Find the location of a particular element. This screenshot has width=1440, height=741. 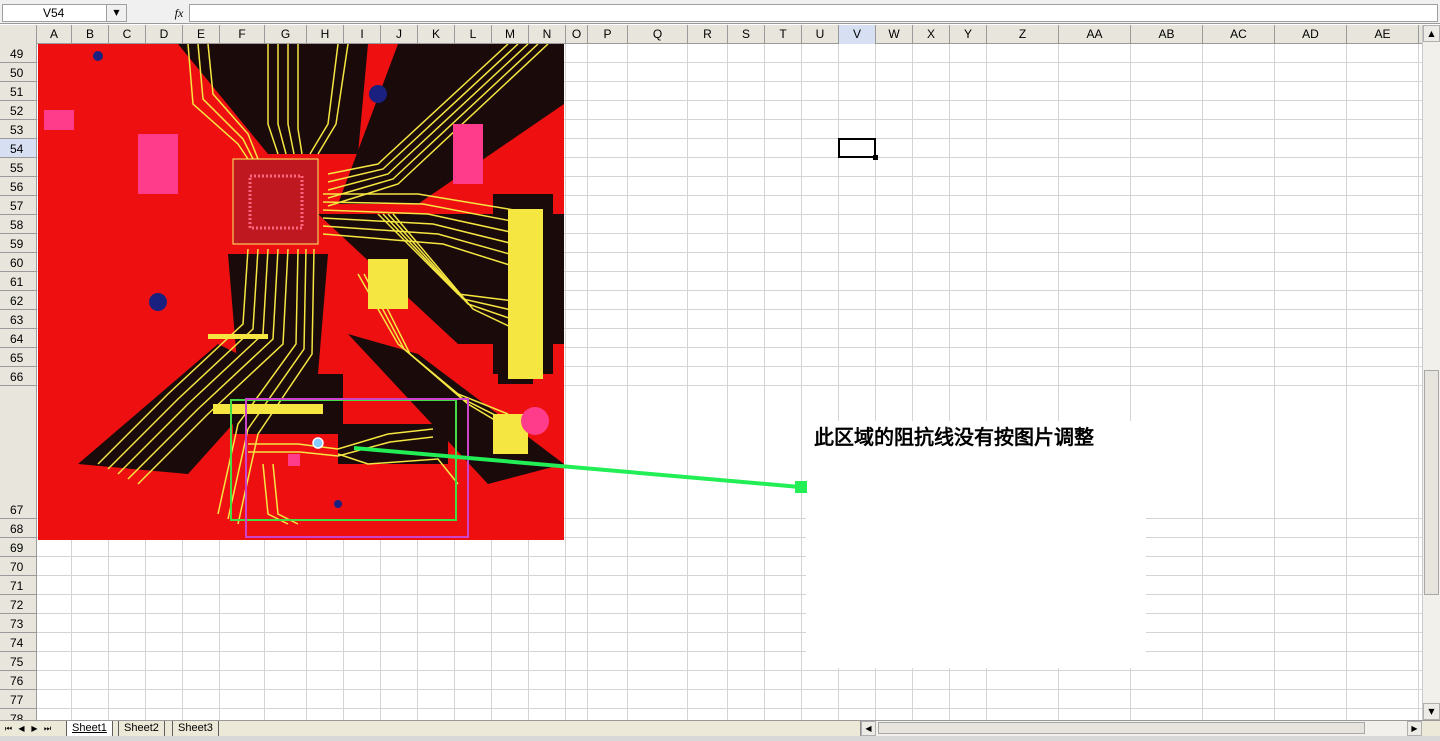

column-header-i: I is located at coordinates (362, 34).